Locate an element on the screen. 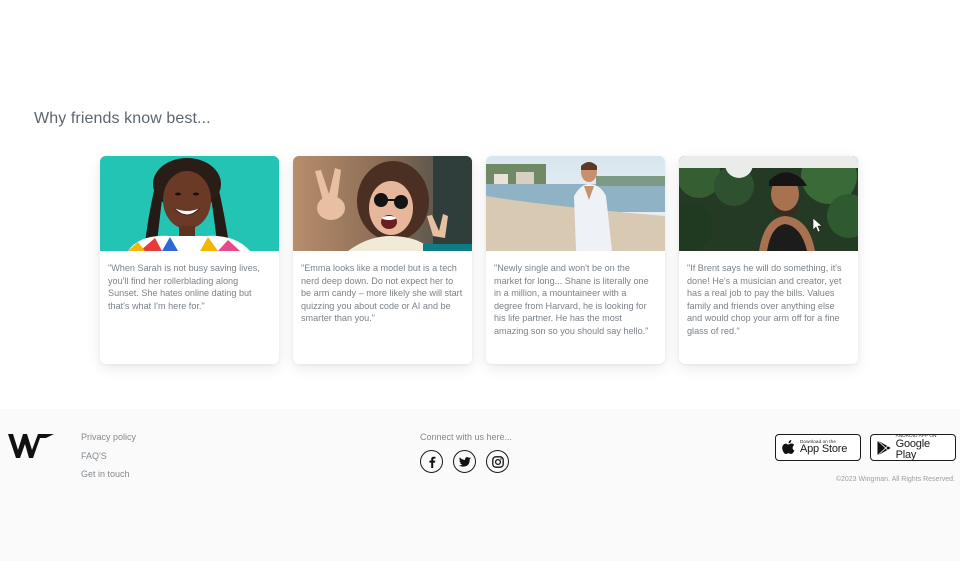 Image resolution: width=960 pixels, height=561 pixels. app-store-big-text: App Store is located at coordinates (824, 449).